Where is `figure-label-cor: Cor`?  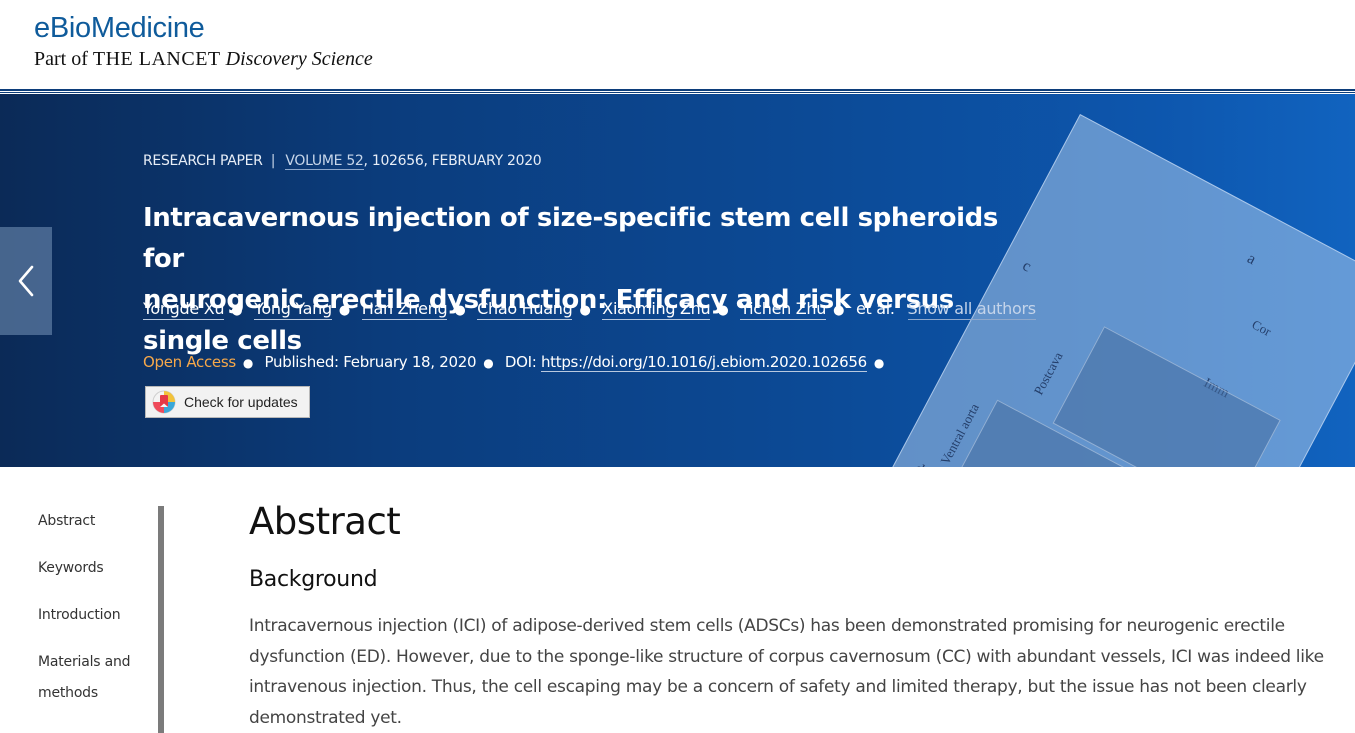 figure-label-cor: Cor is located at coordinates (1261, 327).